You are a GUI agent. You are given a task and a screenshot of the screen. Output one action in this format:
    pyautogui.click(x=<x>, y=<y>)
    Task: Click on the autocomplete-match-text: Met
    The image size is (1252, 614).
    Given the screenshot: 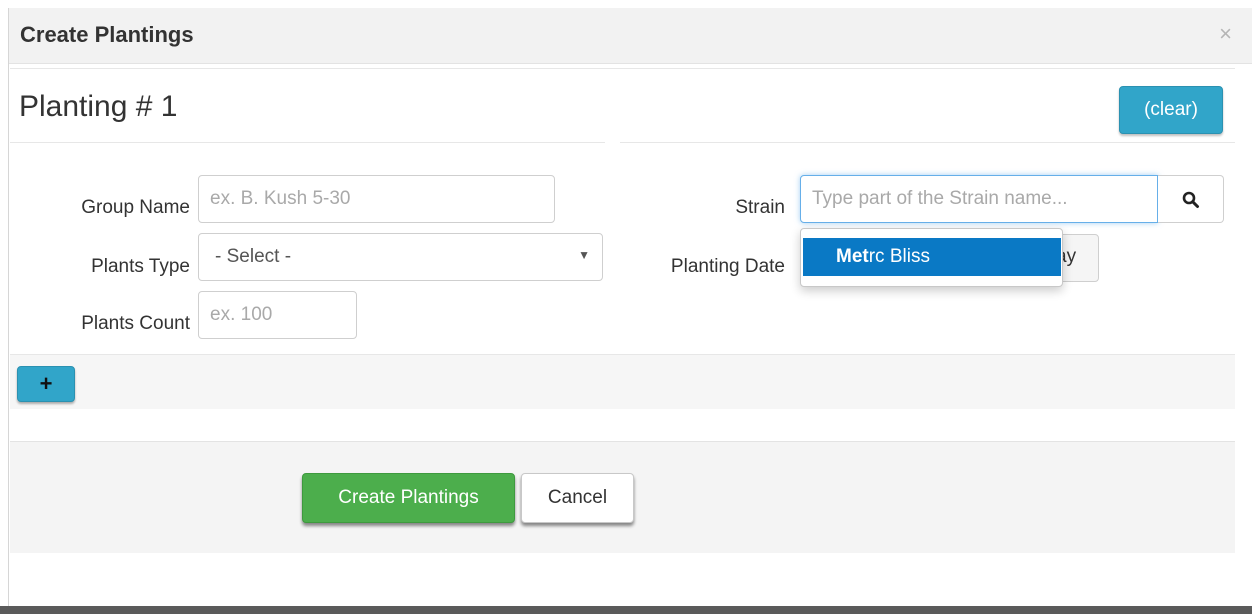 What is the action you would take?
    pyautogui.click(x=852, y=256)
    